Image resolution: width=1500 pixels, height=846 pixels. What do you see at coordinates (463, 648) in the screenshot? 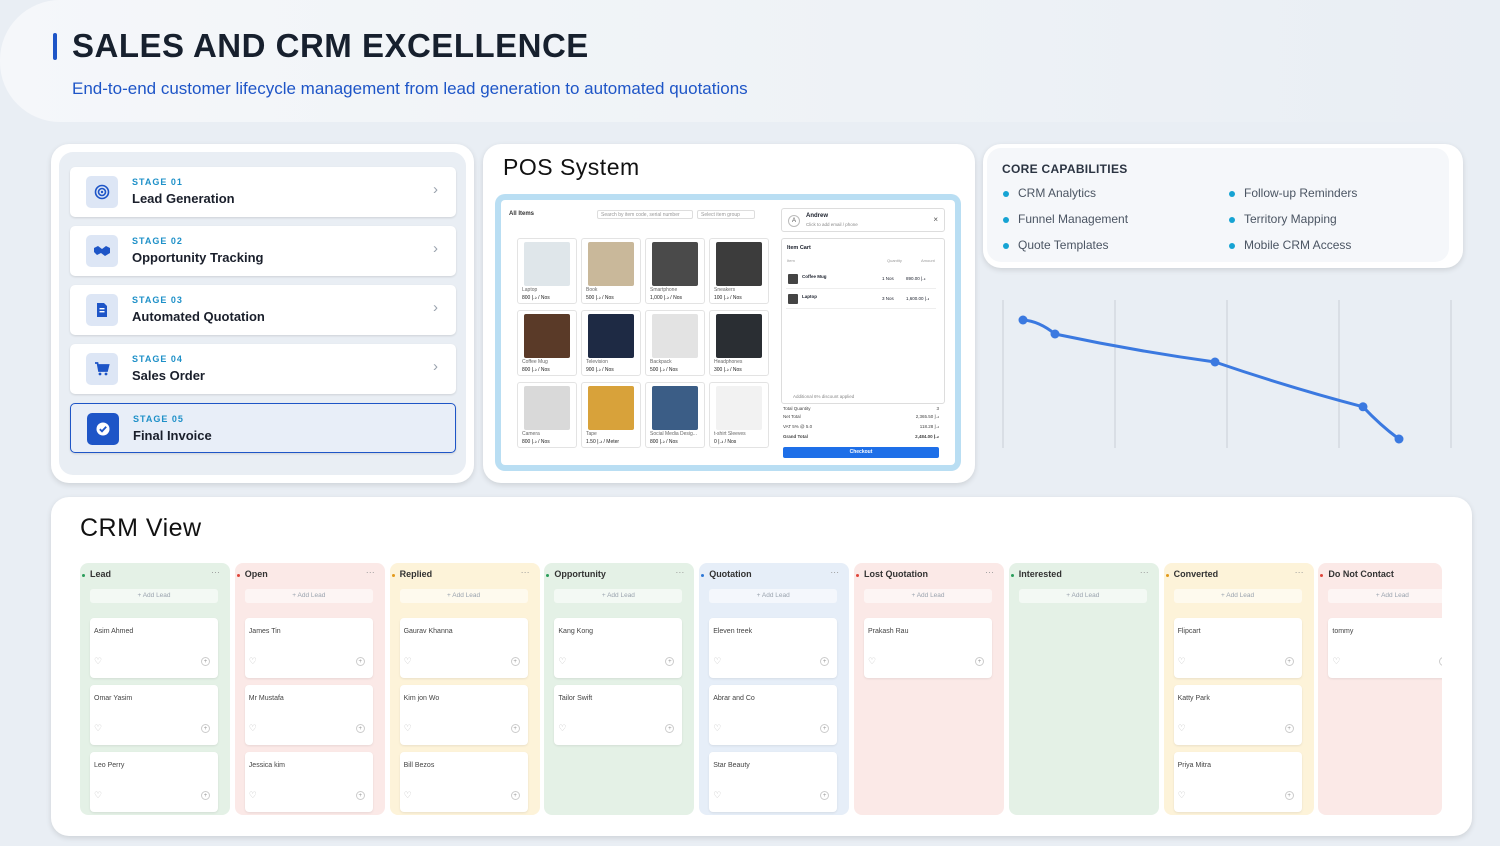
I see `lead-card: Gaurav Khanna ♡ +` at bounding box center [463, 648].